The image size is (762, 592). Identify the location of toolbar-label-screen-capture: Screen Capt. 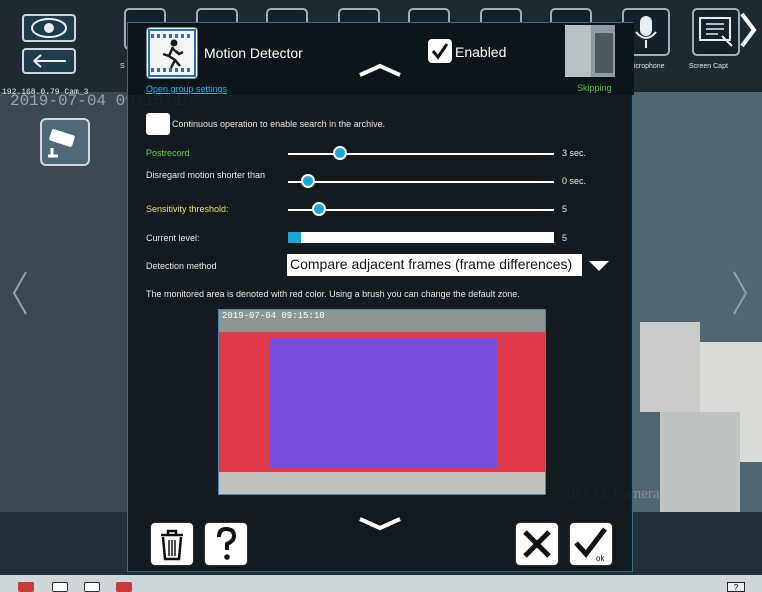
(708, 66).